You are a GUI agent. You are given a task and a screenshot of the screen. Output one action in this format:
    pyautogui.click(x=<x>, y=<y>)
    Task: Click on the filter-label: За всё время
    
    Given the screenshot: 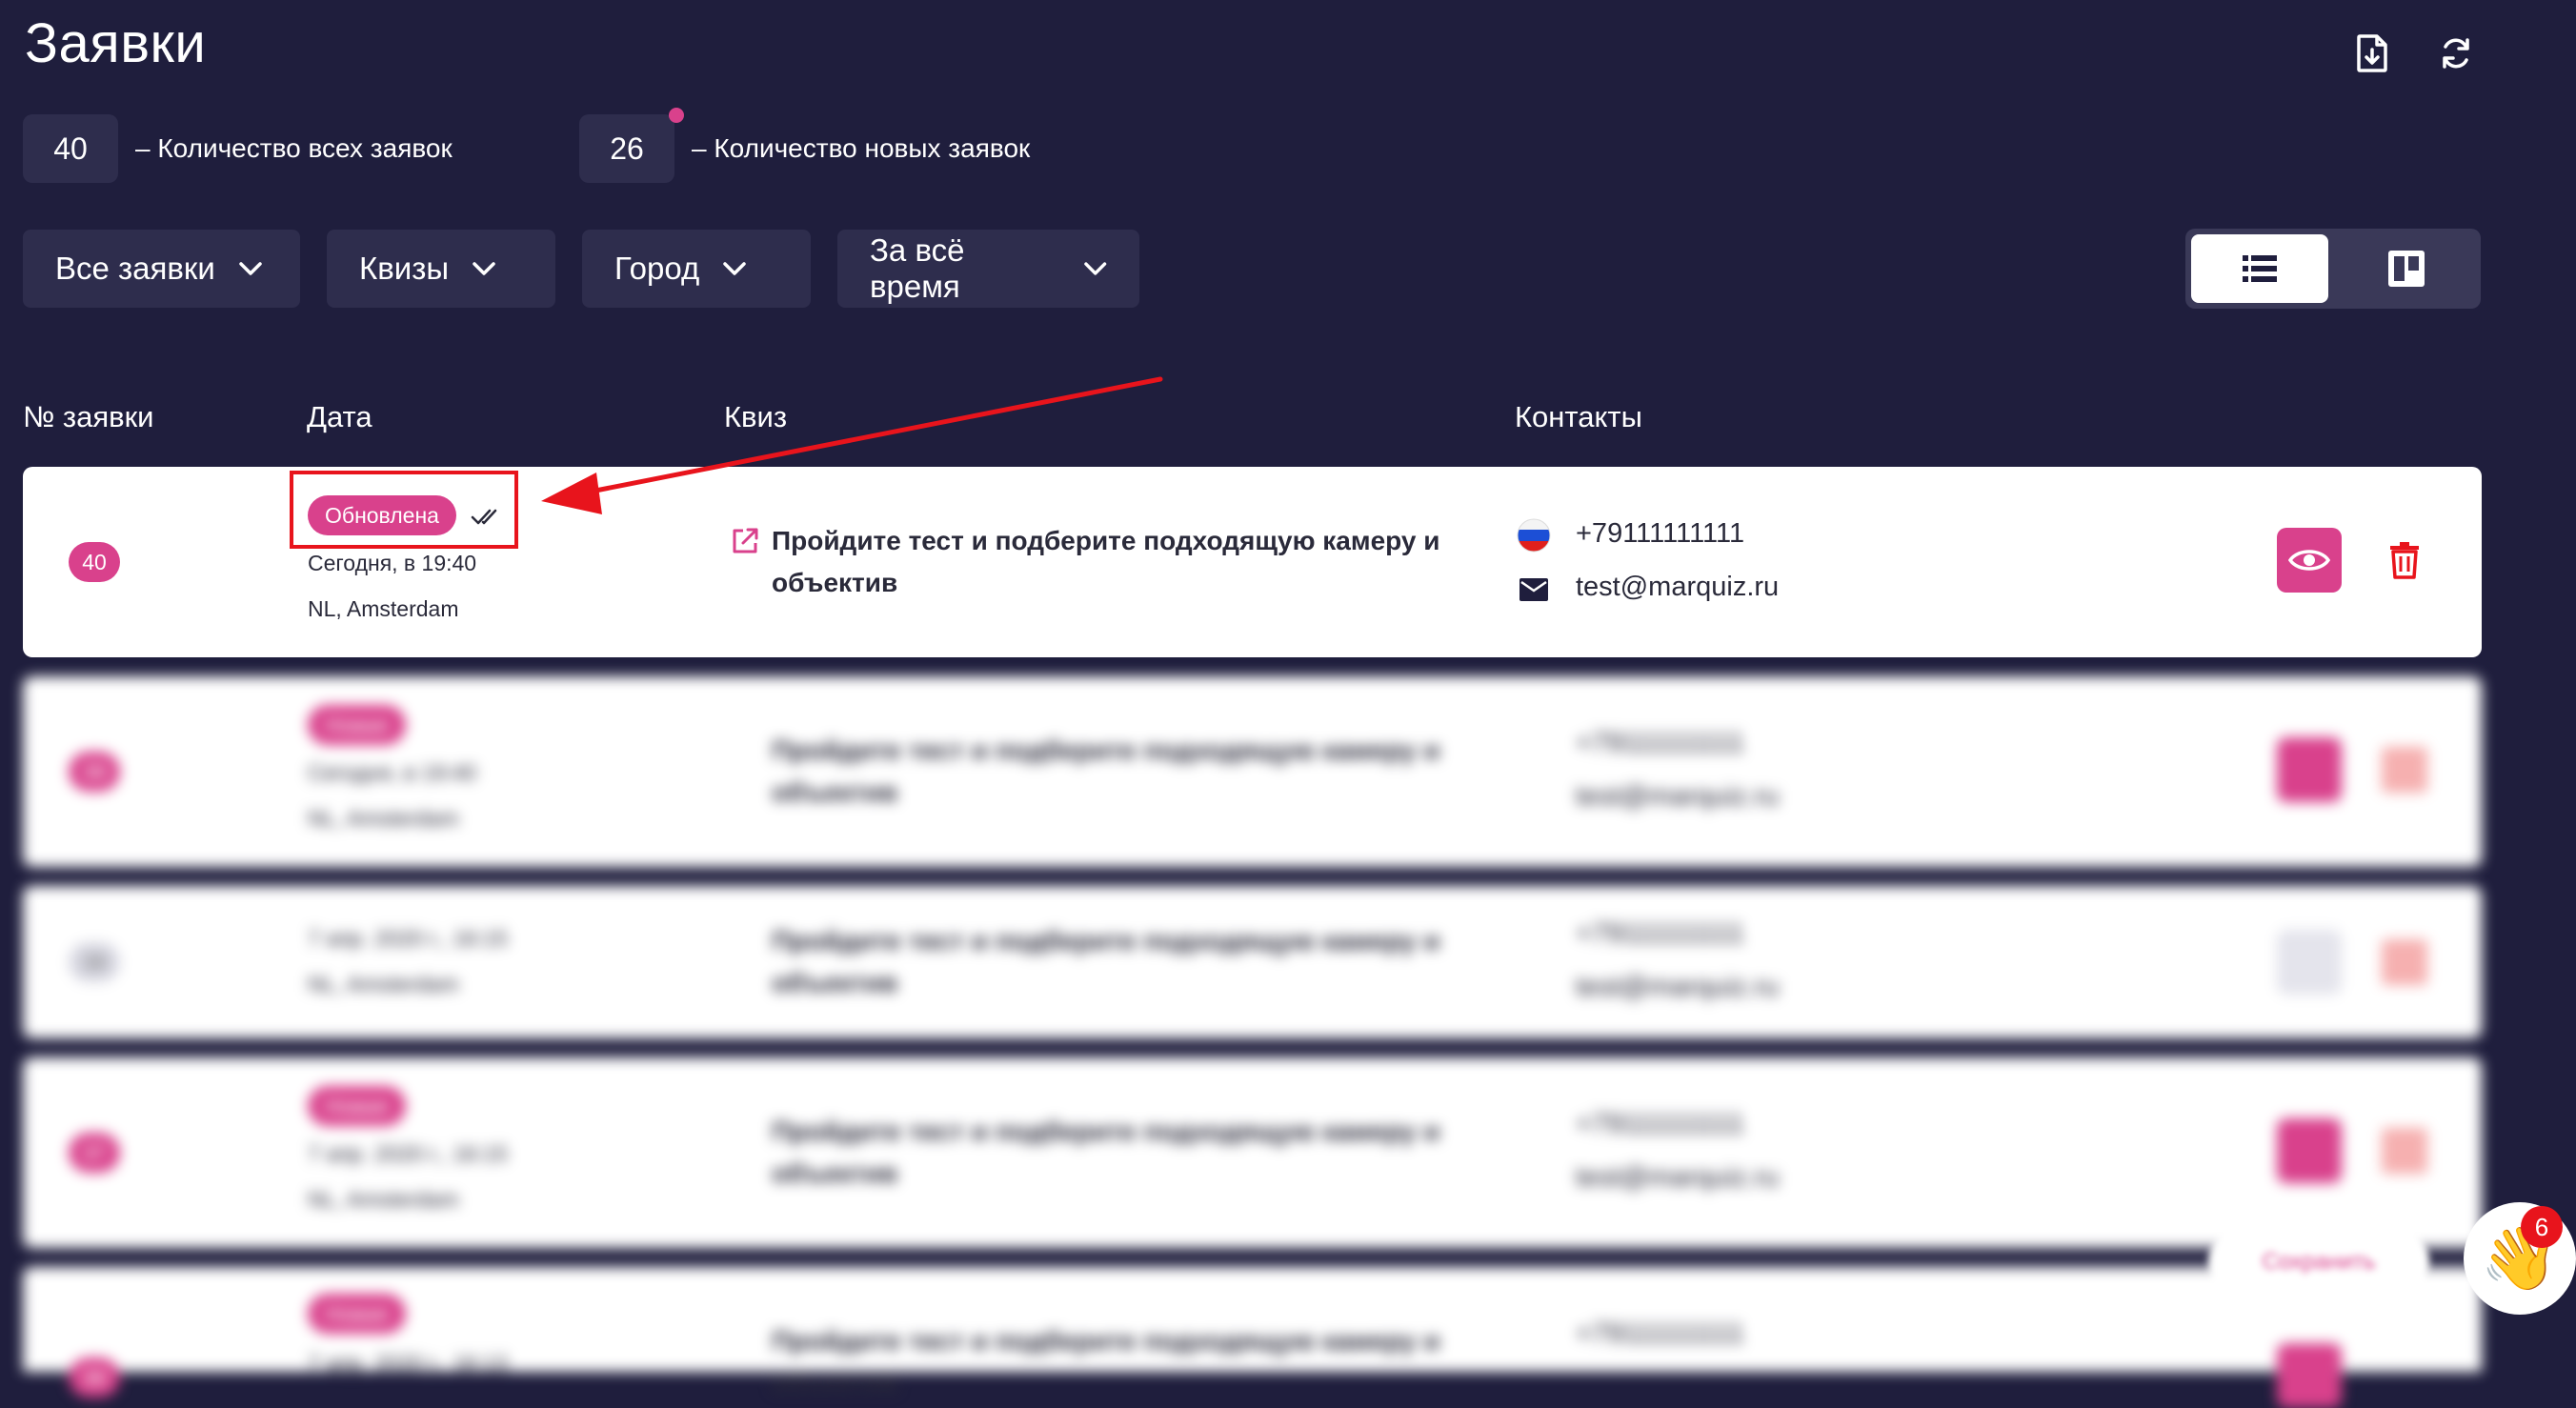 What is the action you would take?
    pyautogui.click(x=918, y=268)
    